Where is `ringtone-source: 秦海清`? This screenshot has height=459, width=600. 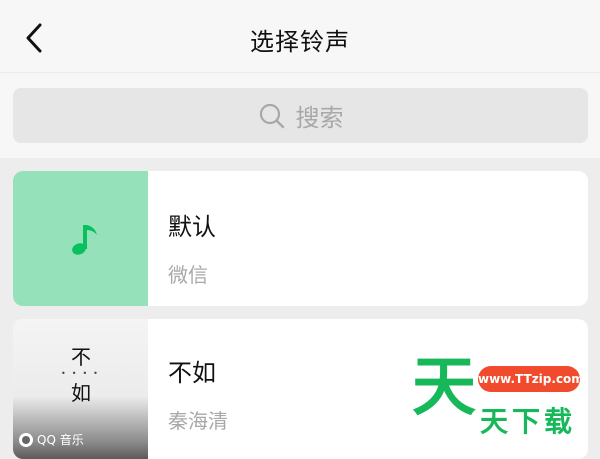
ringtone-source: 秦海清 is located at coordinates (198, 421).